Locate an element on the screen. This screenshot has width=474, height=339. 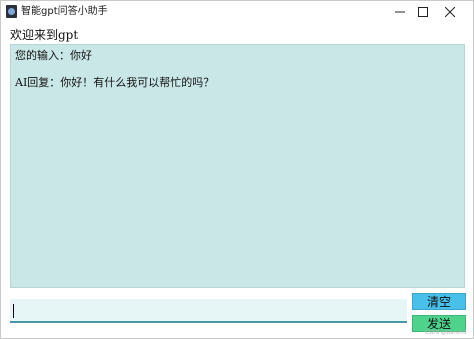
message-input is located at coordinates (208, 311).